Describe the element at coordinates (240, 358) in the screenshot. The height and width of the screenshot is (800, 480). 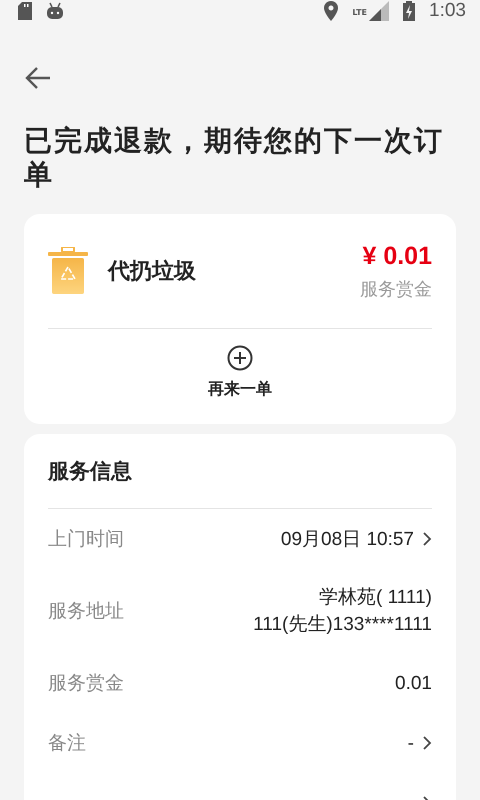
I see `plus-circle-icon` at that location.